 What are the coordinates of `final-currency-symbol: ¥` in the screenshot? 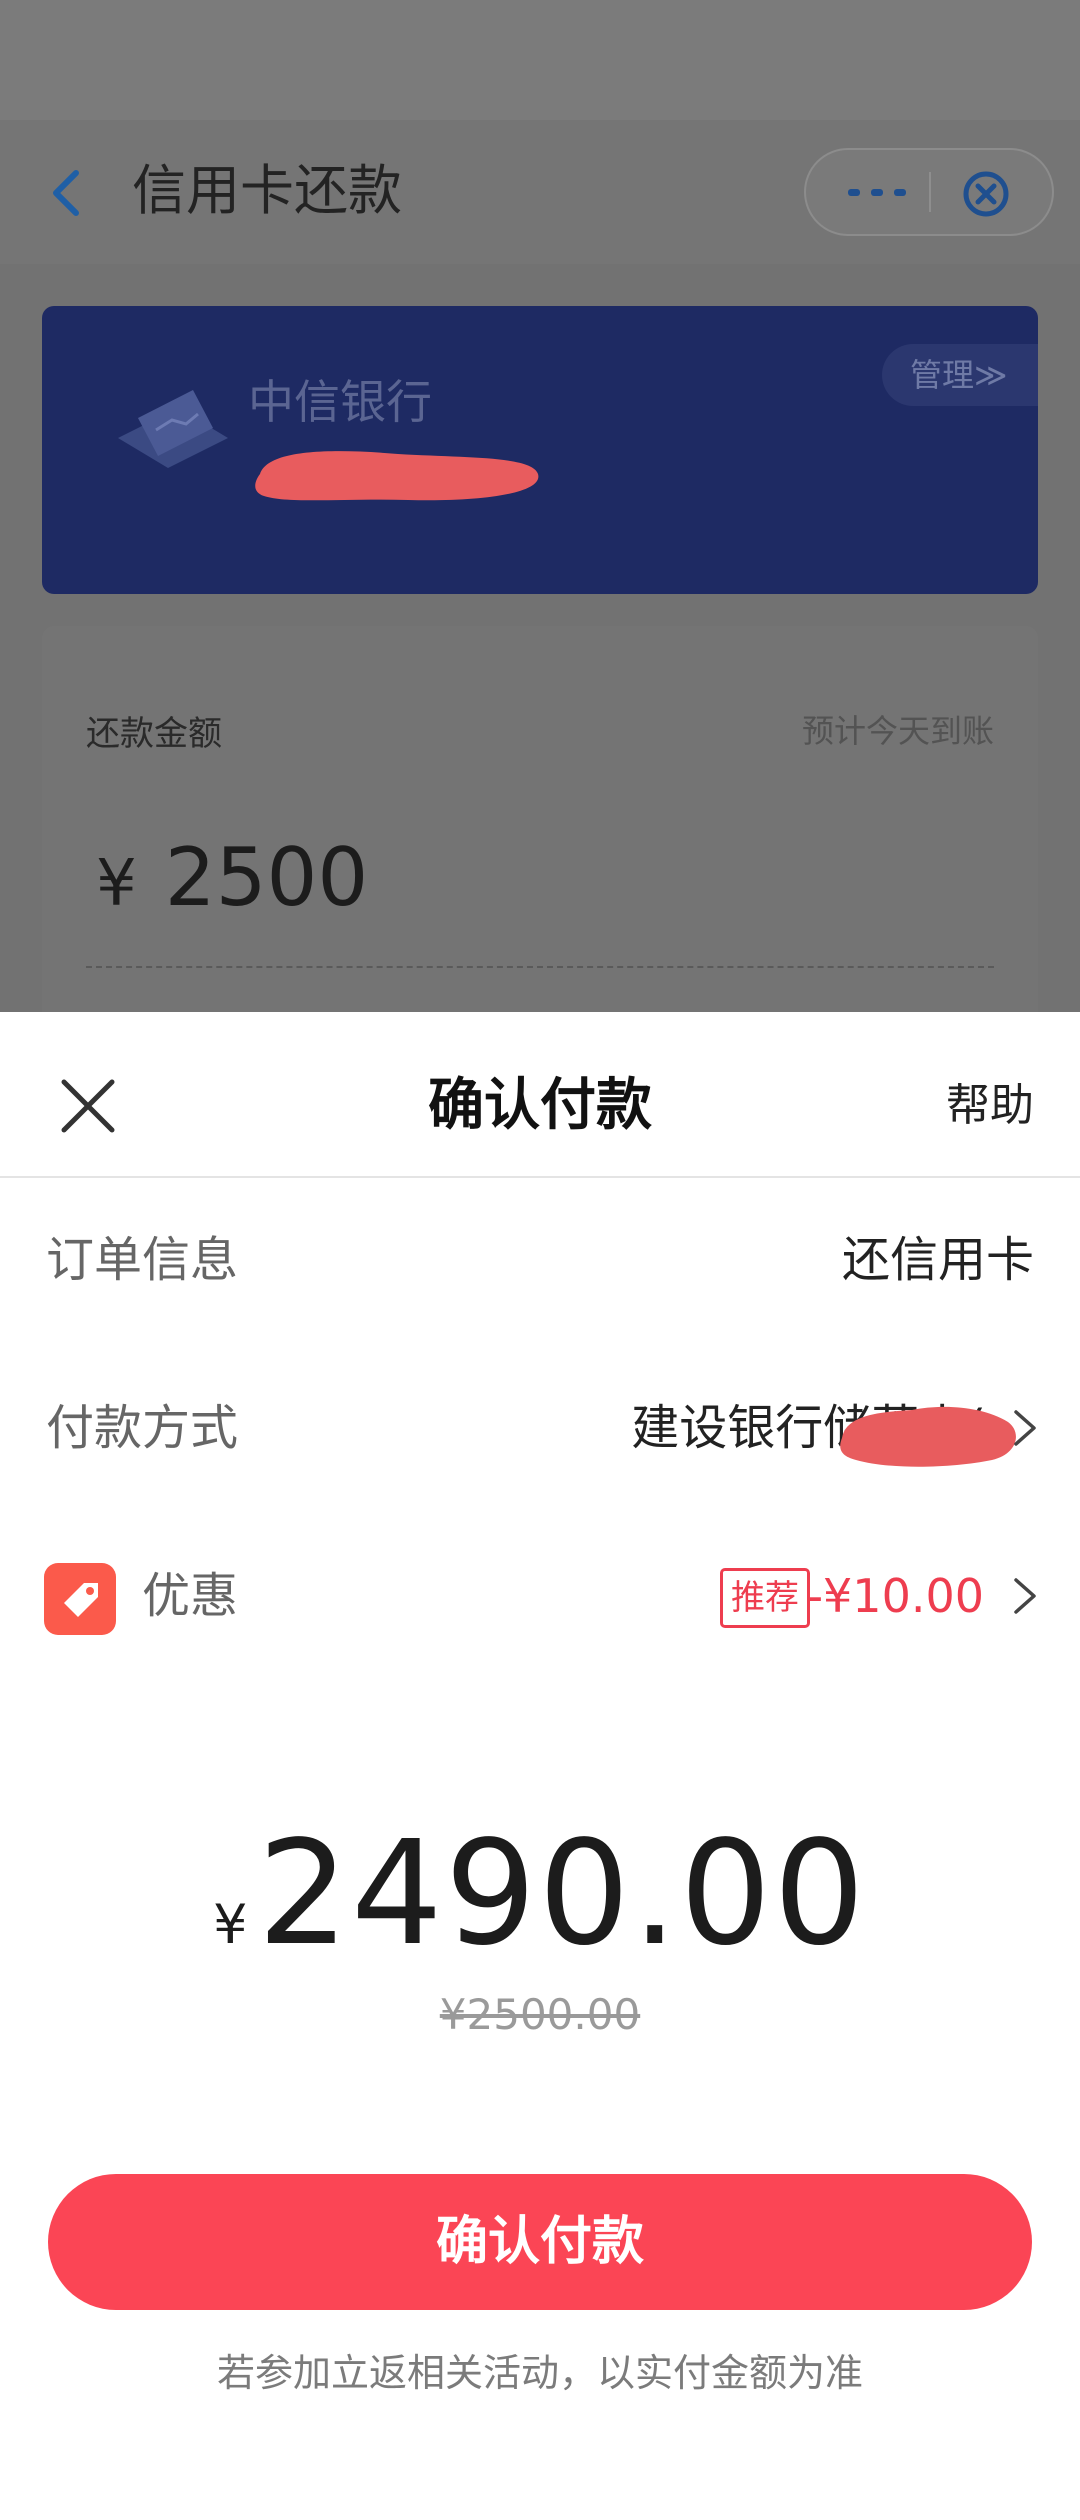 It's located at (230, 1924).